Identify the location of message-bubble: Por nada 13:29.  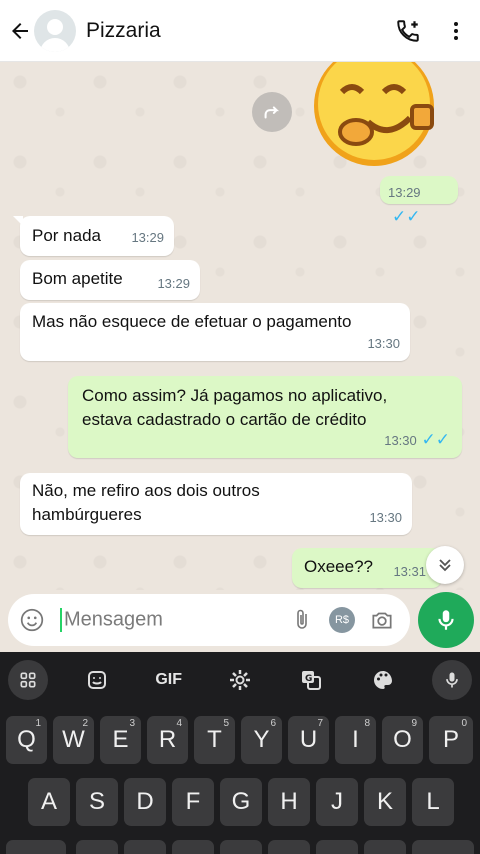
(93, 236).